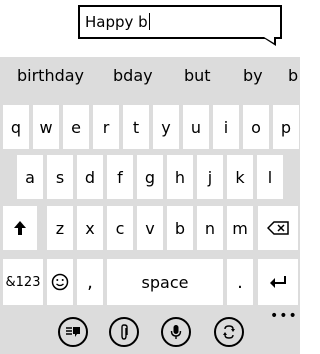 The image size is (320, 354). What do you see at coordinates (120, 228) in the screenshot?
I see `key-c: c` at bounding box center [120, 228].